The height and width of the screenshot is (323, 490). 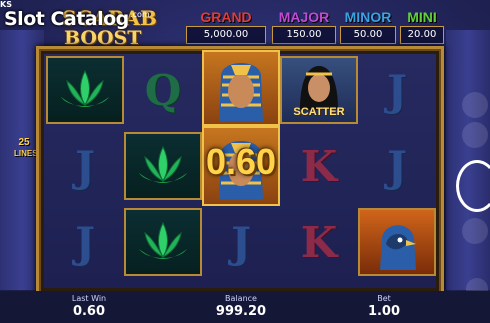 What do you see at coordinates (26, 153) in the screenshot?
I see `paylines-label: LINES` at bounding box center [26, 153].